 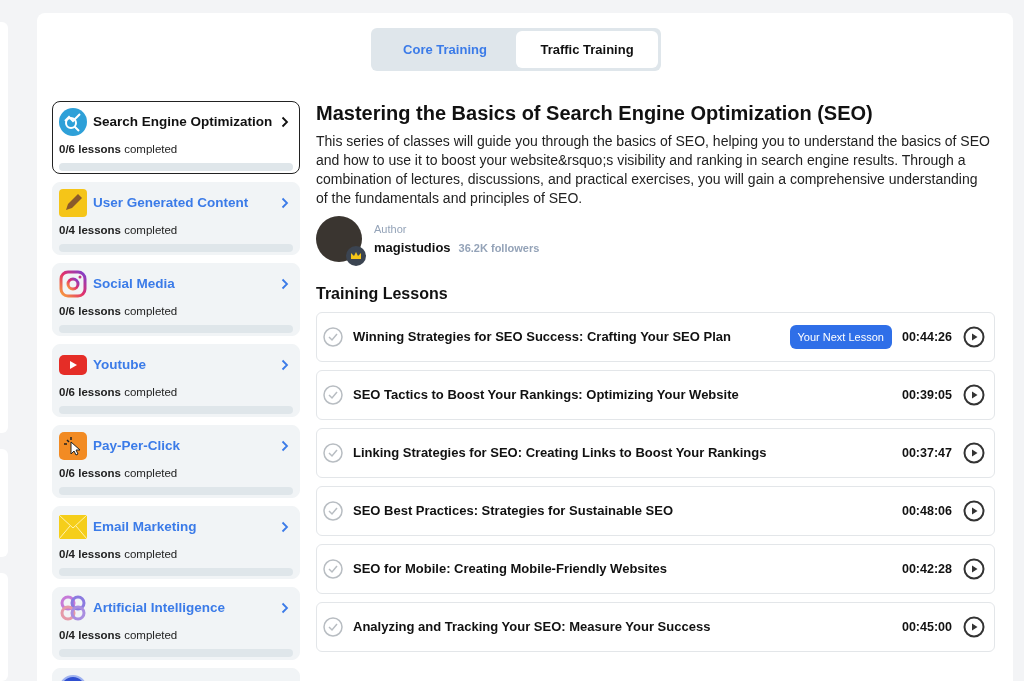 What do you see at coordinates (160, 607) in the screenshot?
I see `category-title: Artificial Intelligence` at bounding box center [160, 607].